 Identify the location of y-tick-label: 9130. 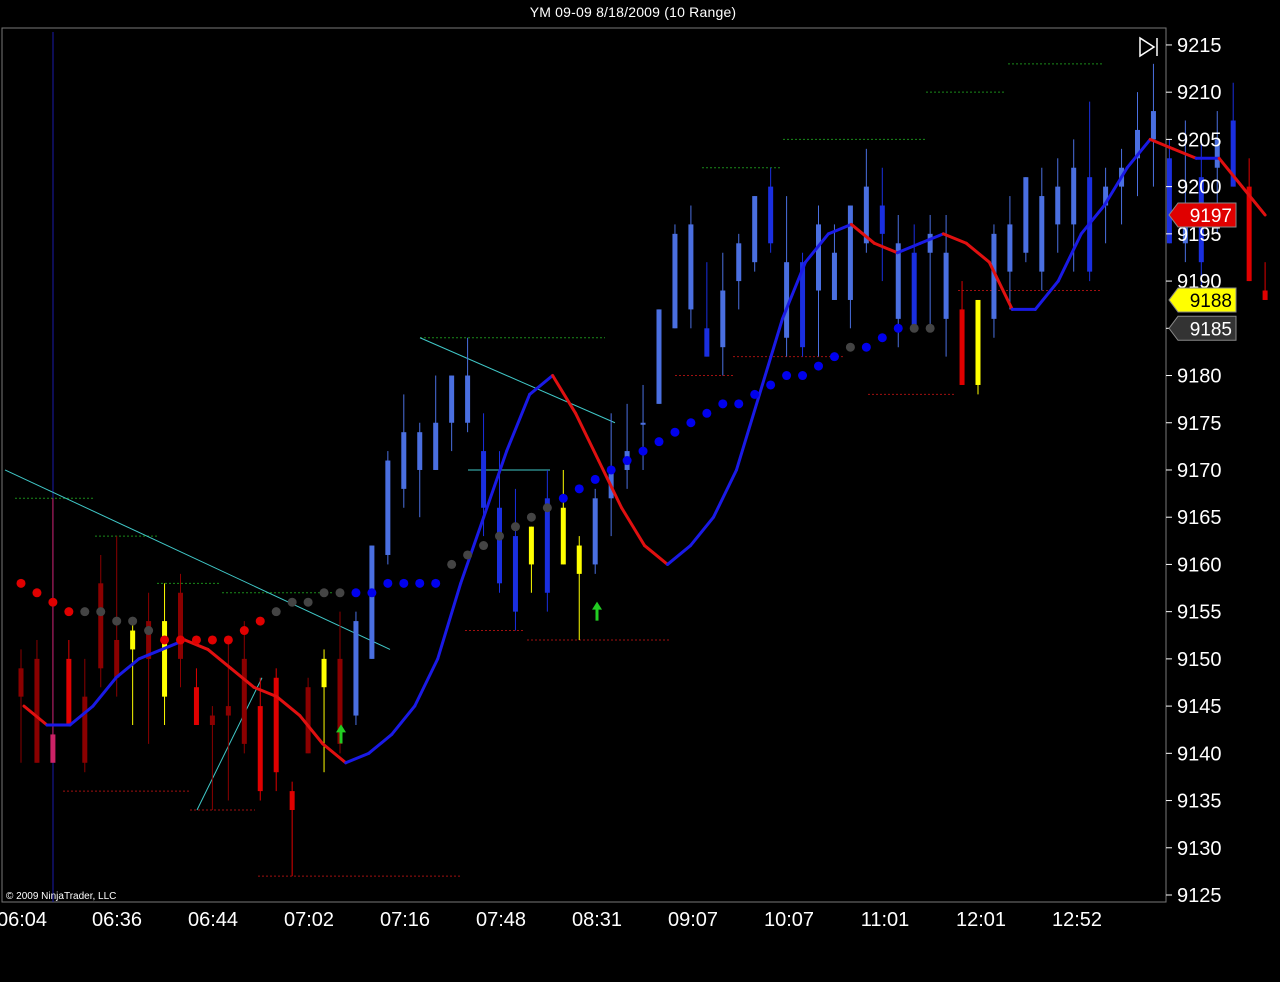
(1199, 849).